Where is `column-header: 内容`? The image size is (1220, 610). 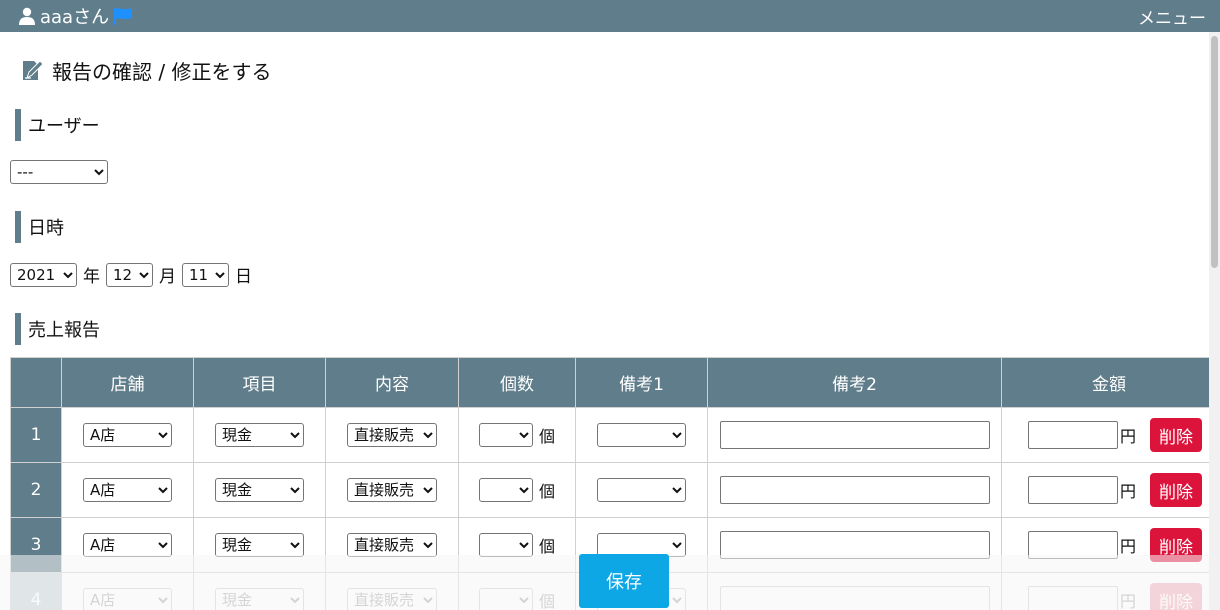
column-header: 内容 is located at coordinates (392, 382).